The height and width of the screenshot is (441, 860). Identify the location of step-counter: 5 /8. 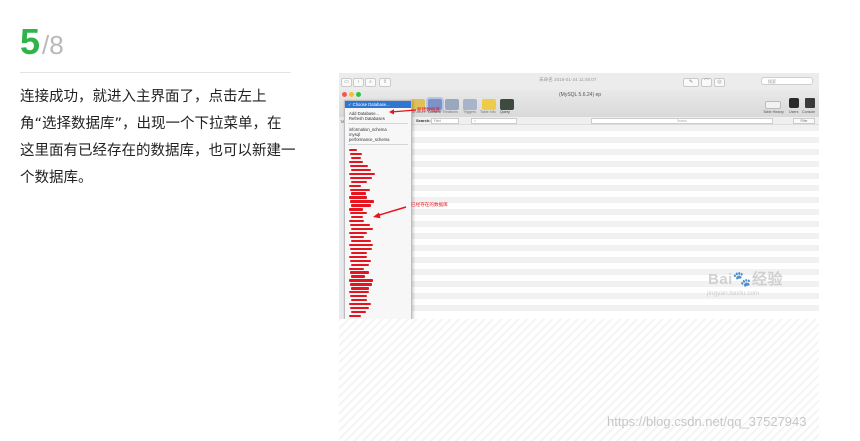
(42, 42).